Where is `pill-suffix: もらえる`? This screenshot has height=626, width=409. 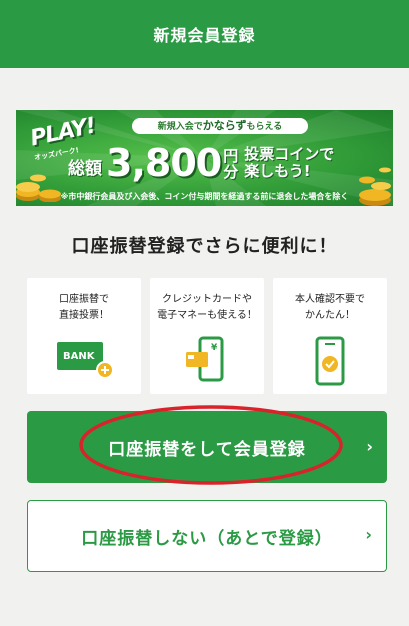
pill-suffix: もらえる is located at coordinates (264, 127).